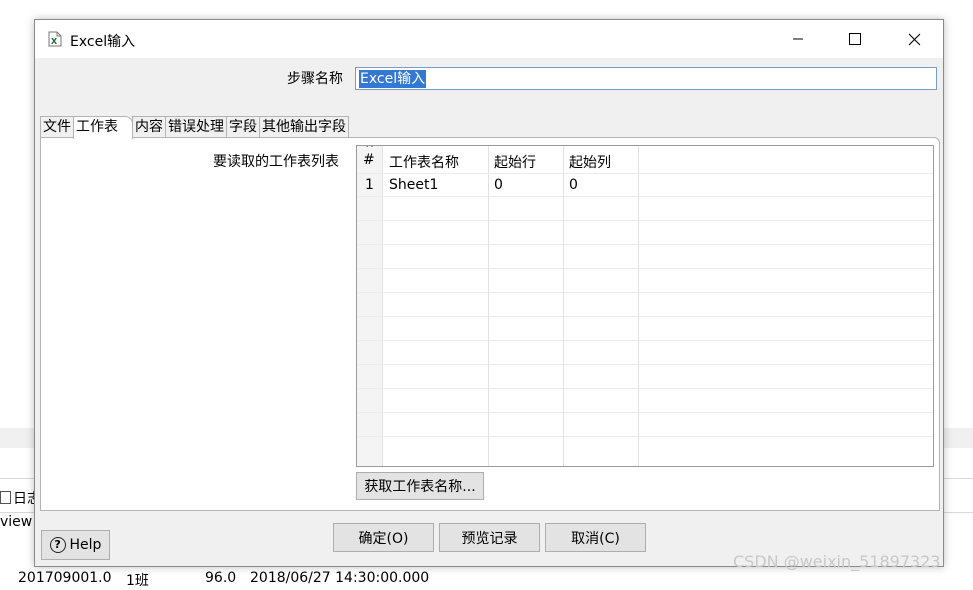 The image size is (973, 590). What do you see at coordinates (304, 126) in the screenshot?
I see `tab-other-output-fields: 其他输出字段` at bounding box center [304, 126].